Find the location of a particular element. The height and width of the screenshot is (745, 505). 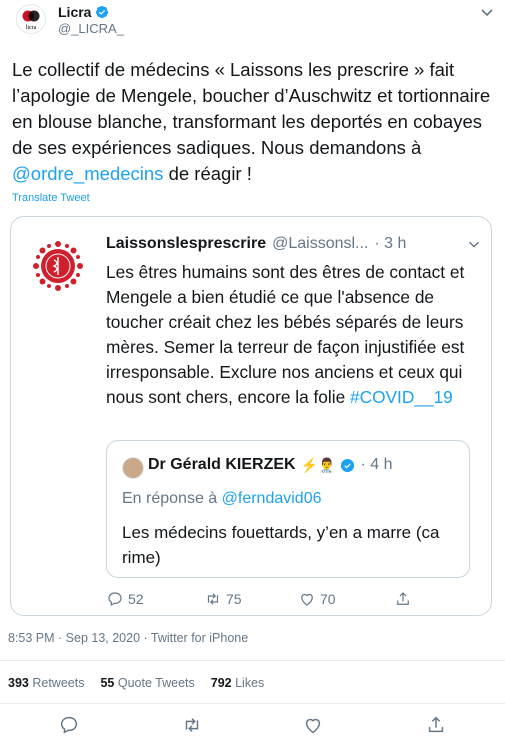

inner-reply-context: En réponse à @ferndavid06 is located at coordinates (221, 499).